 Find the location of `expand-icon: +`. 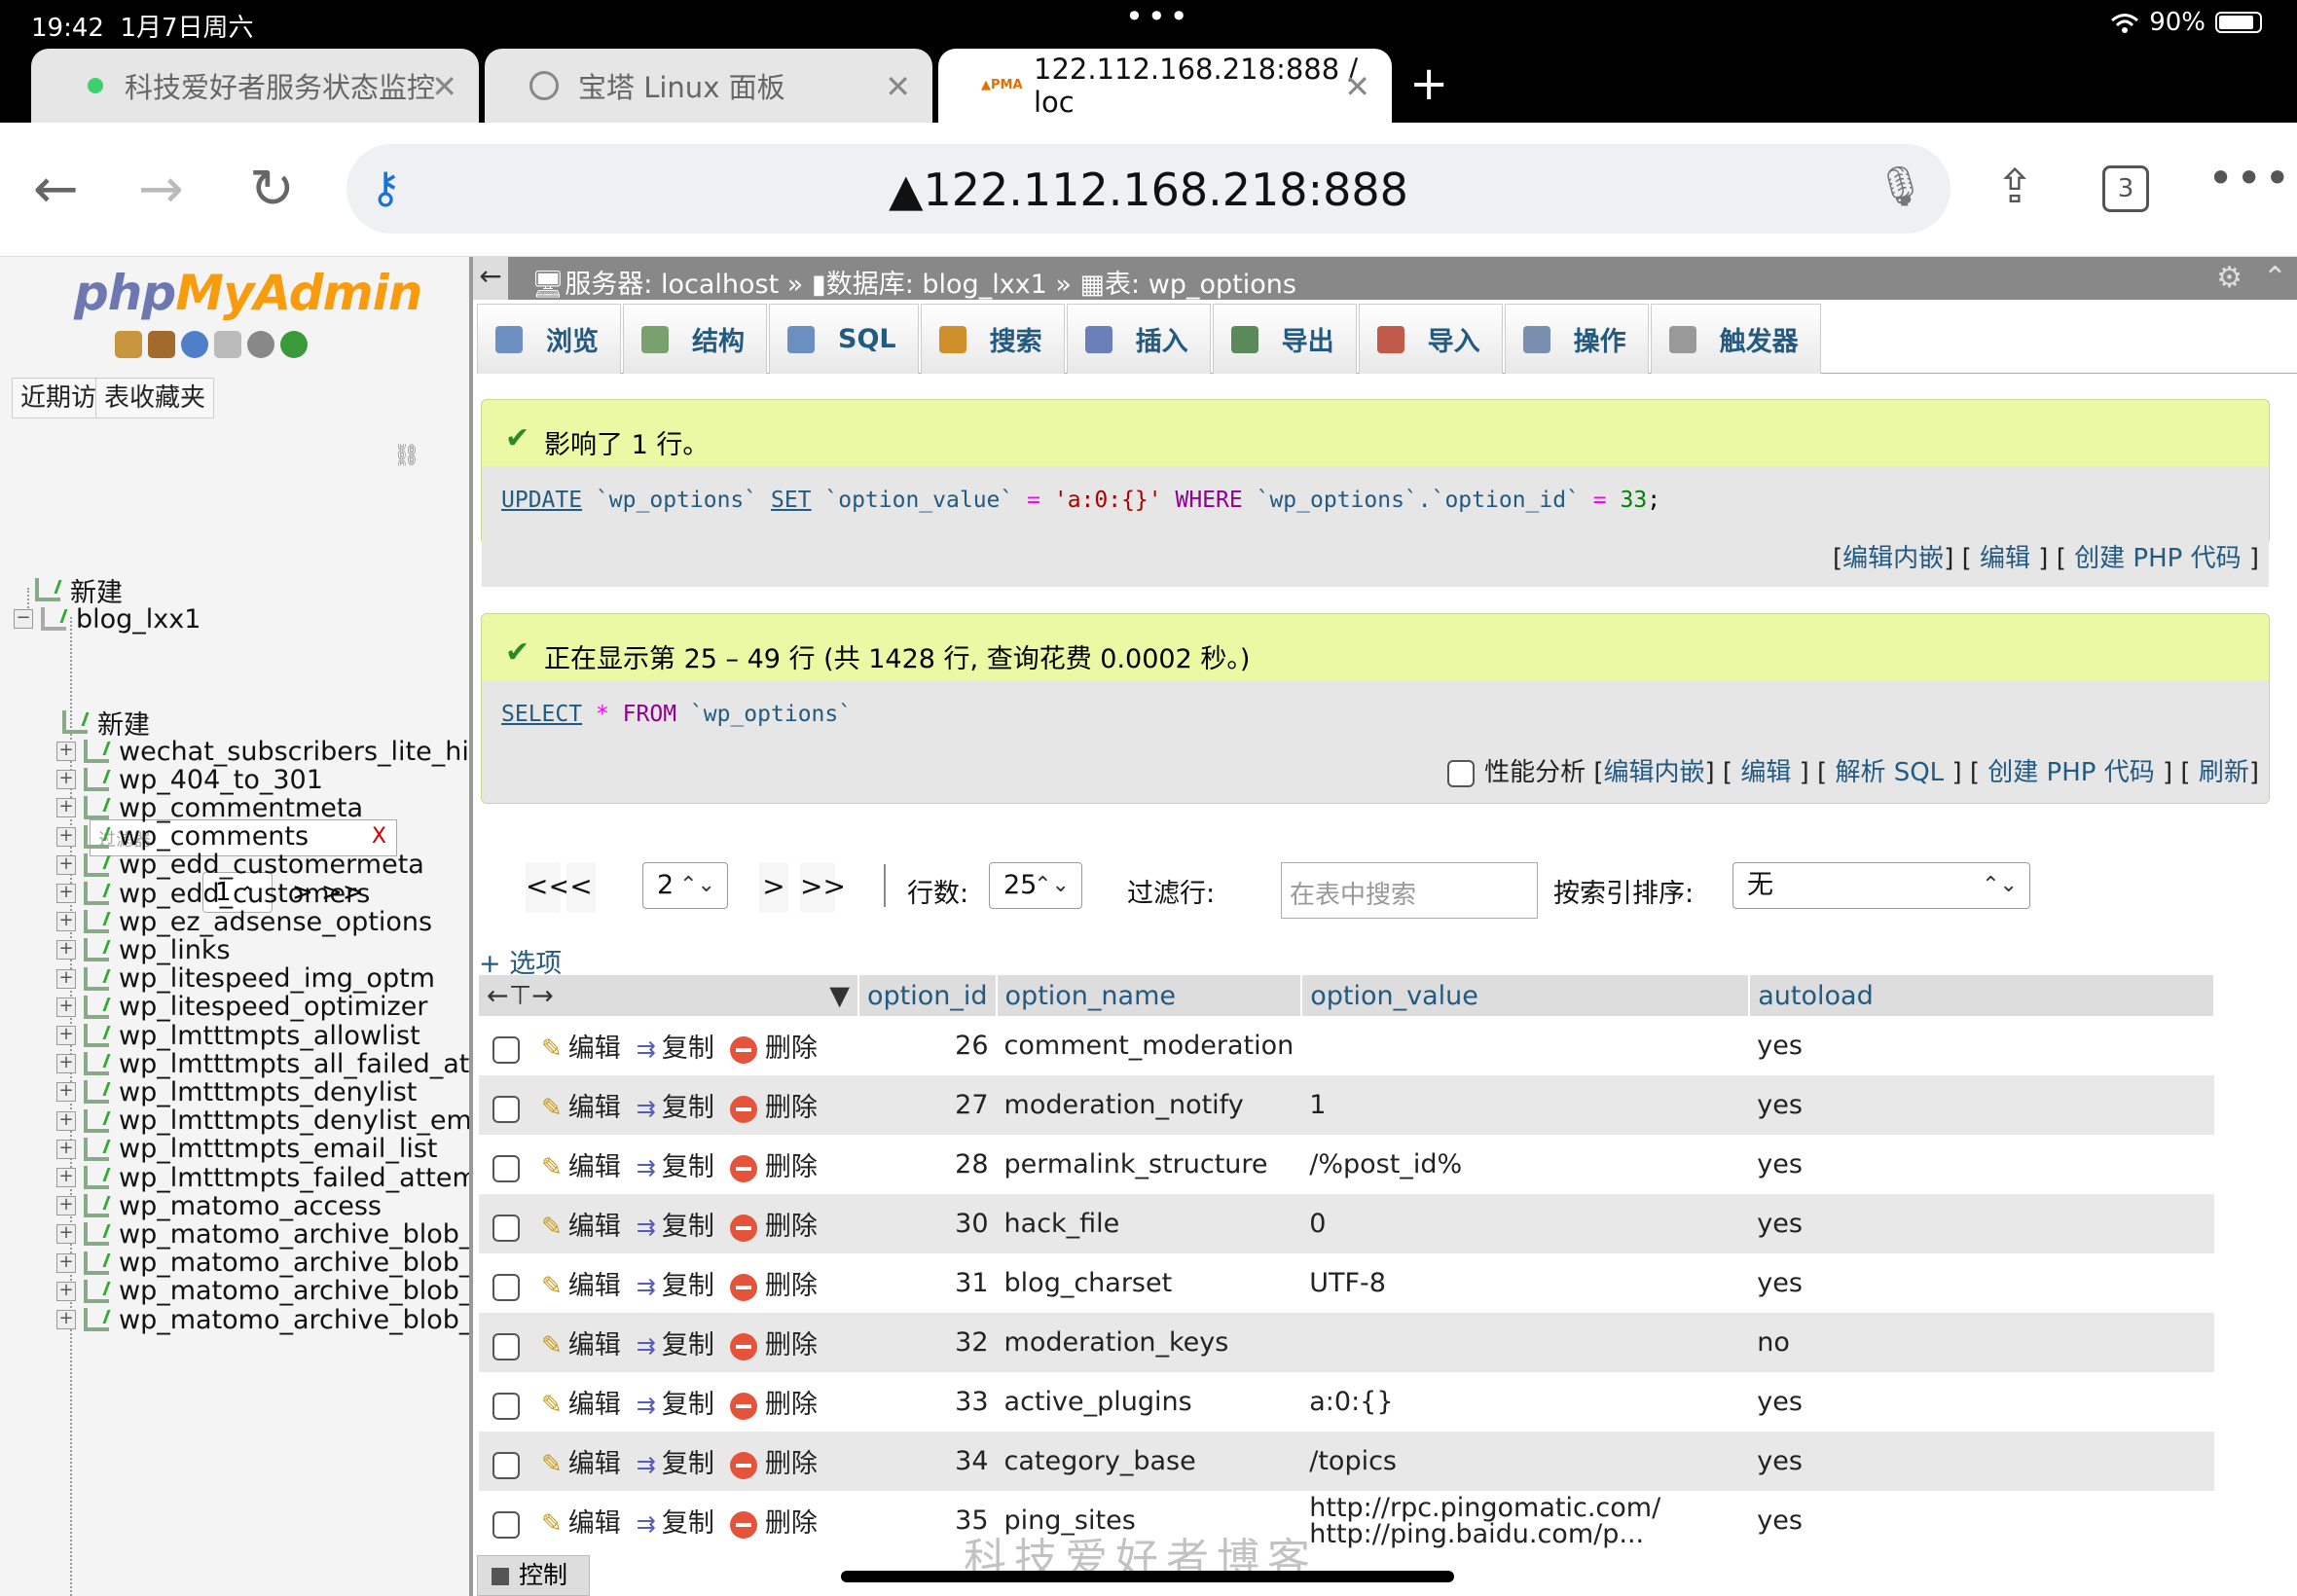

expand-icon: + is located at coordinates (66, 1319).